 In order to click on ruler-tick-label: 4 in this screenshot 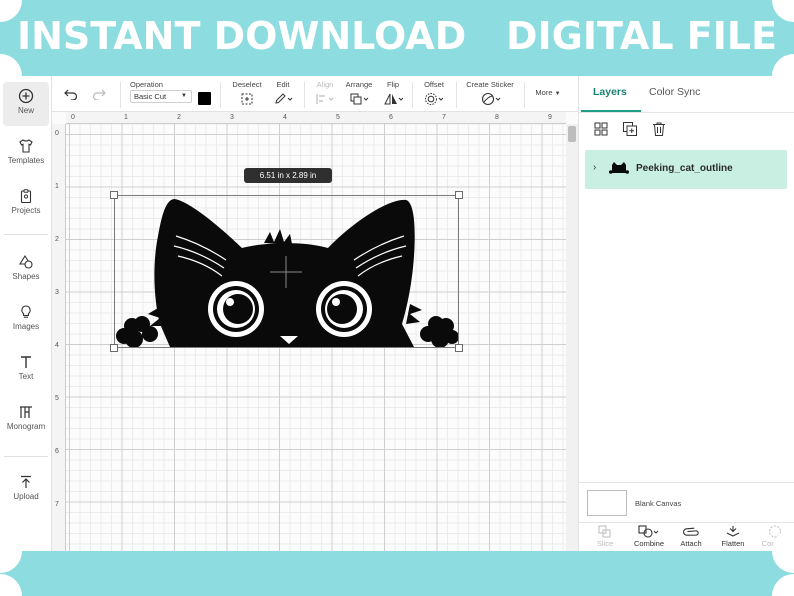, I will do `click(285, 117)`.